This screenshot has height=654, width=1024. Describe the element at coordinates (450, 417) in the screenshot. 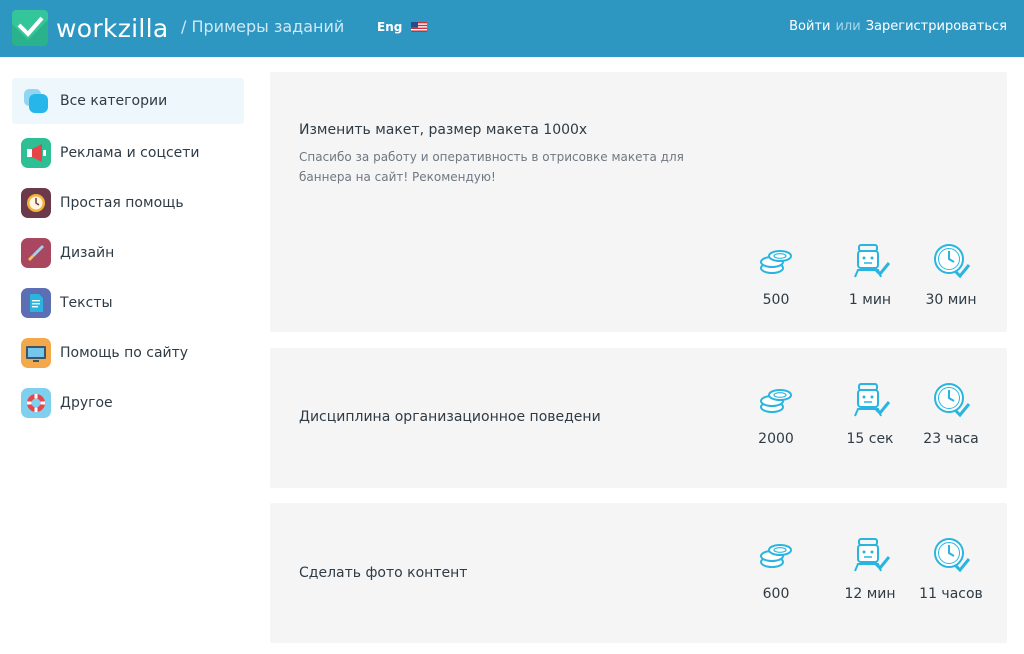

I see `task-title: Дисциплина организационное поведени` at that location.